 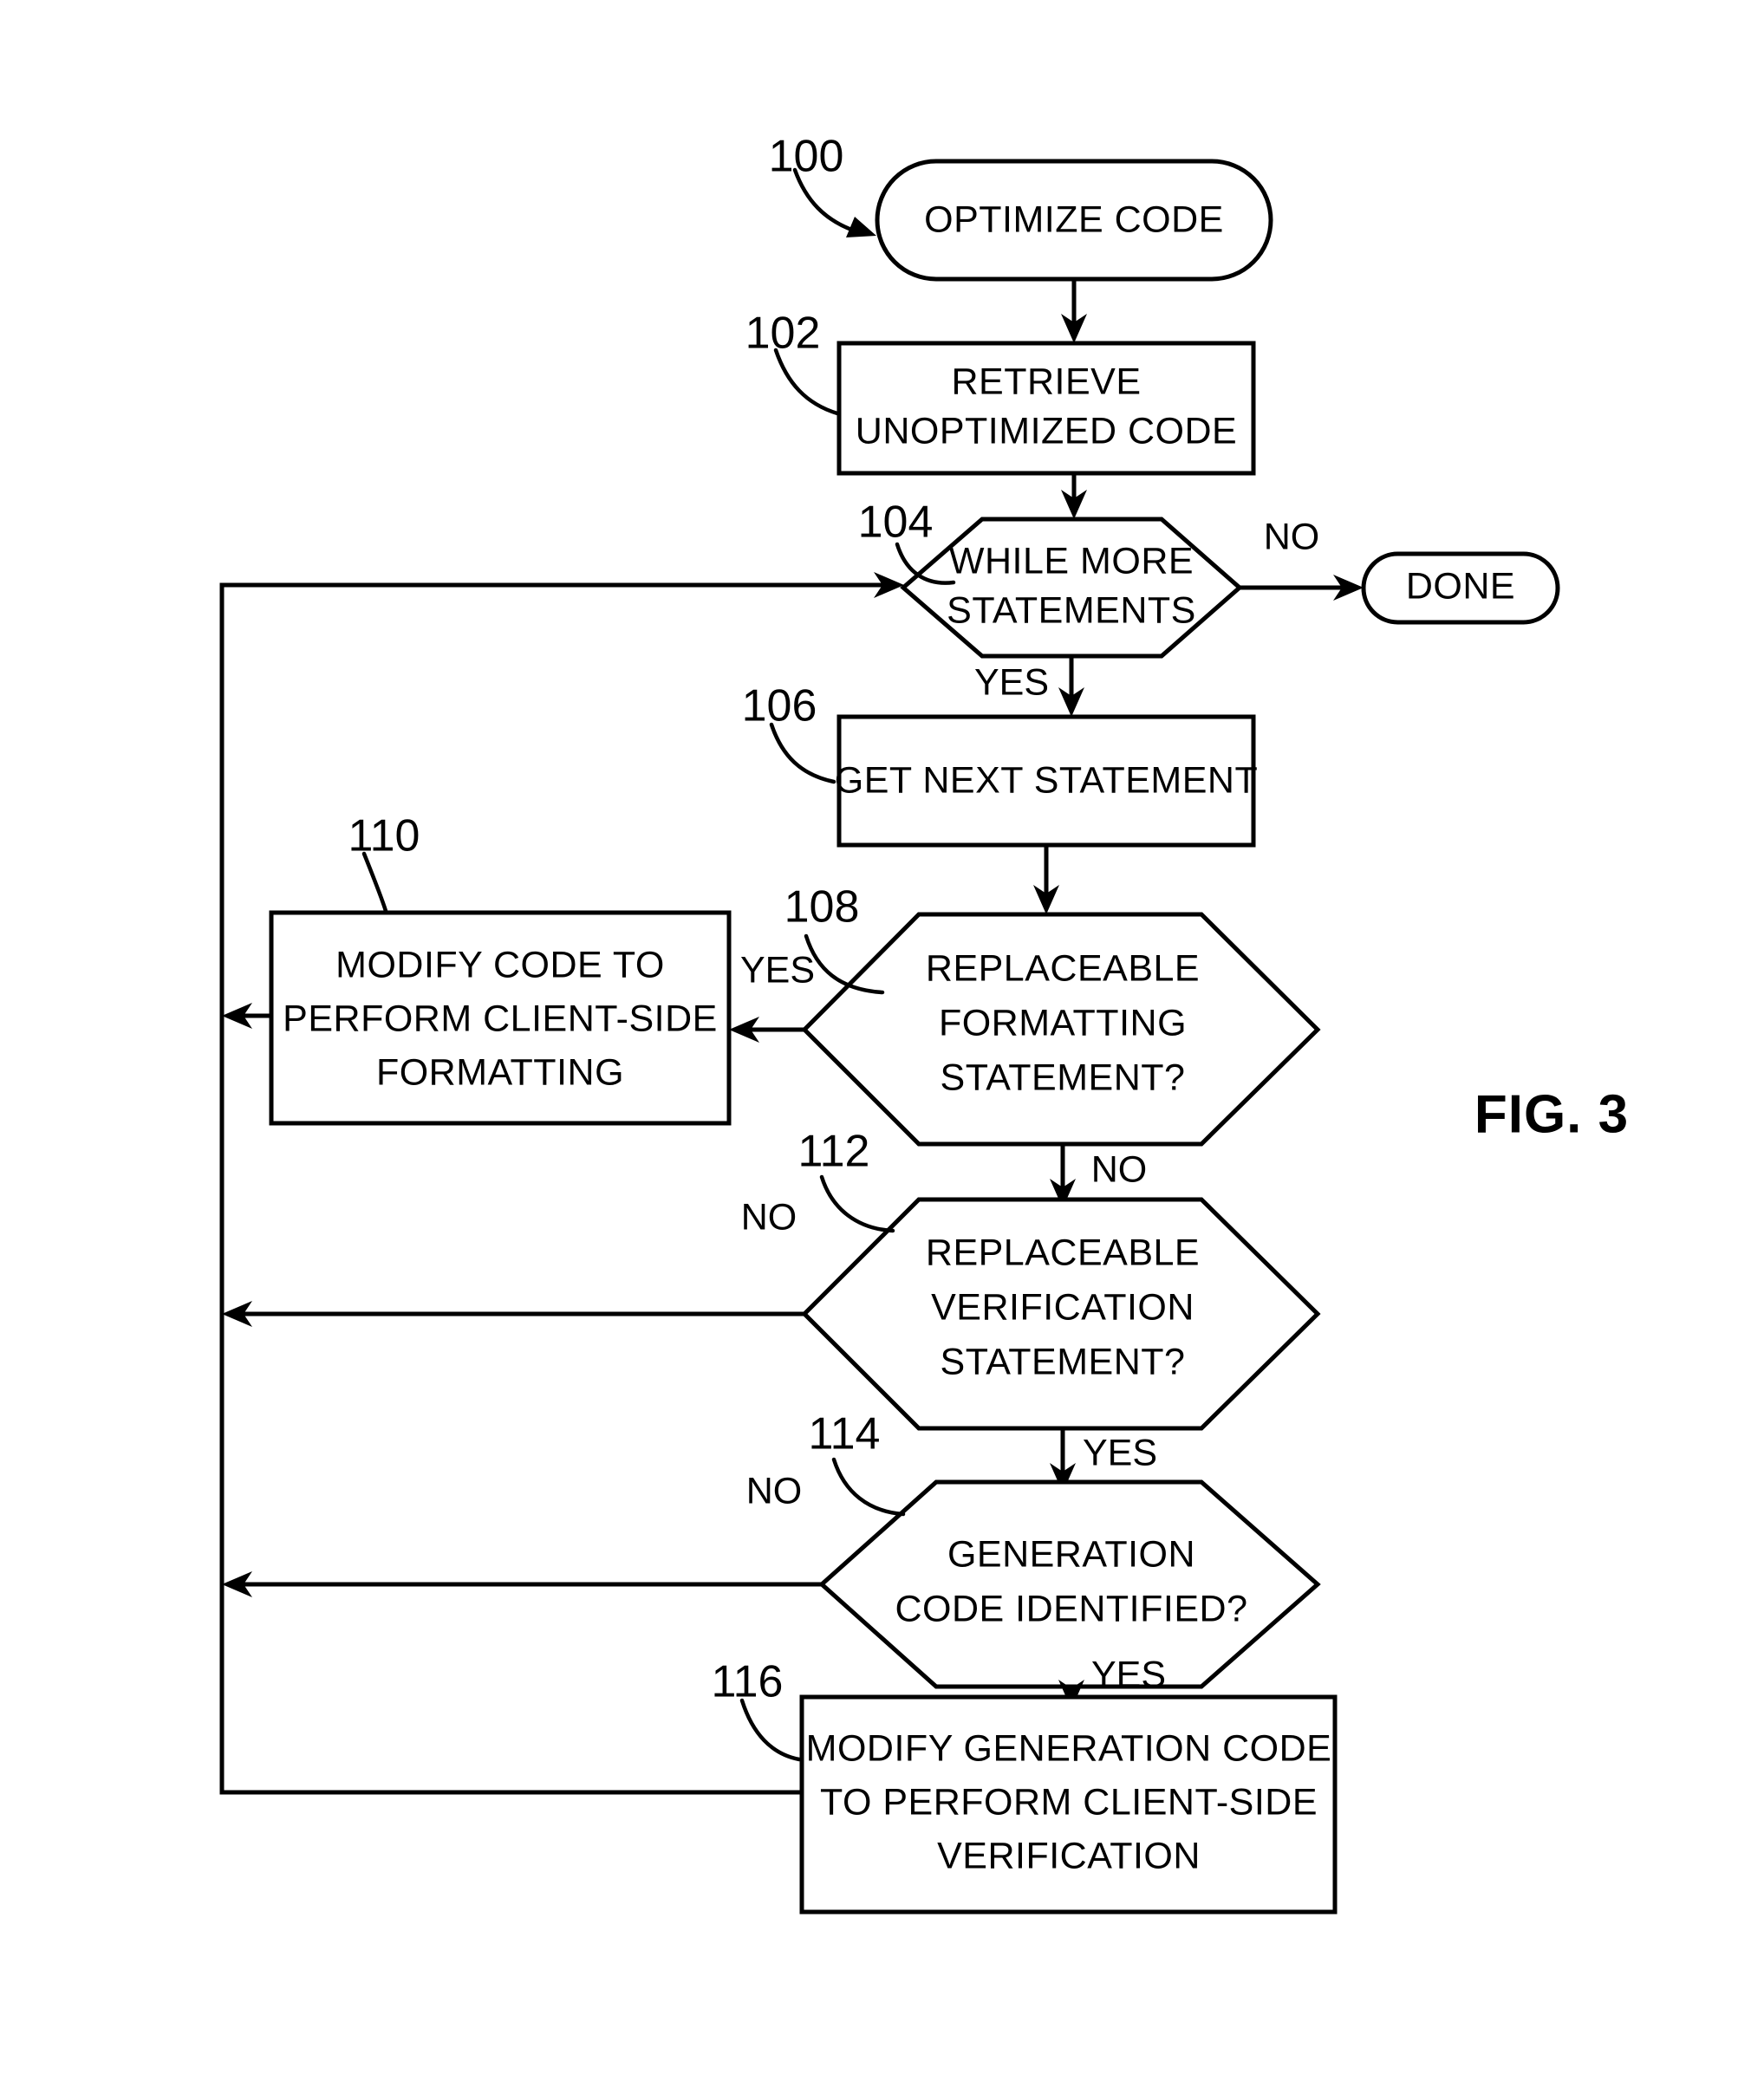 I want to click on edge-104-no-to-done: NO, so click(x=1302, y=558).